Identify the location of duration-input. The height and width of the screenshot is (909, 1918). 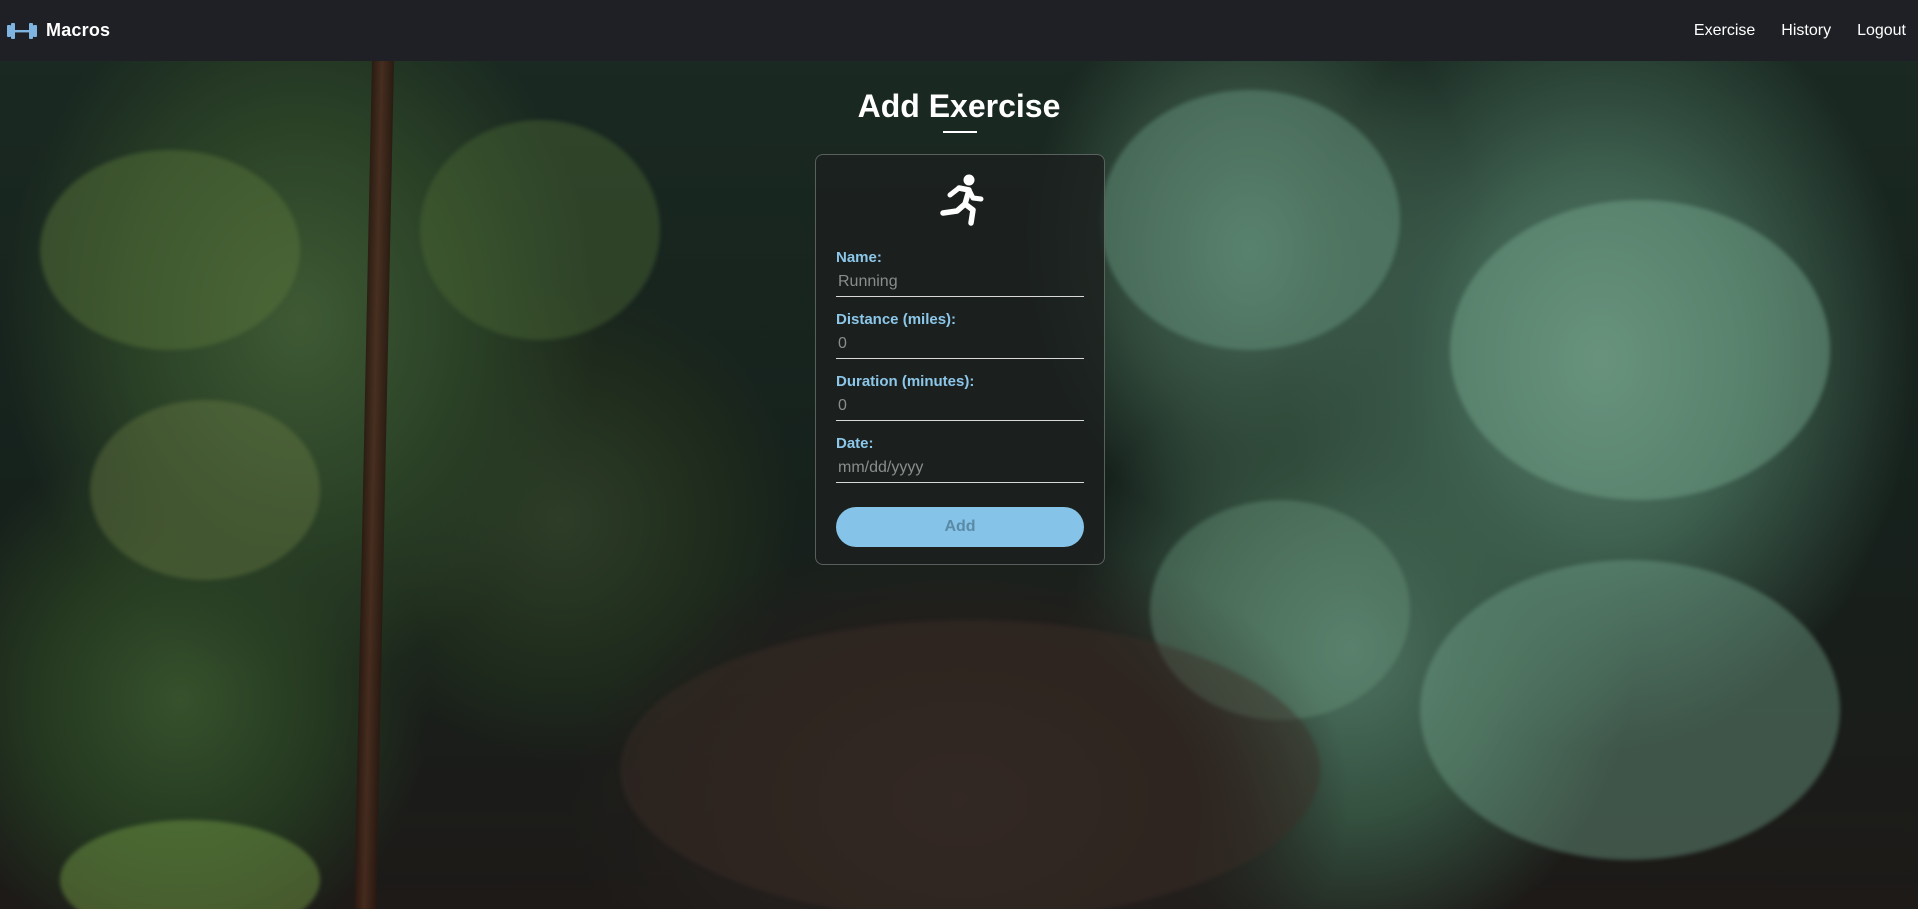
(960, 407).